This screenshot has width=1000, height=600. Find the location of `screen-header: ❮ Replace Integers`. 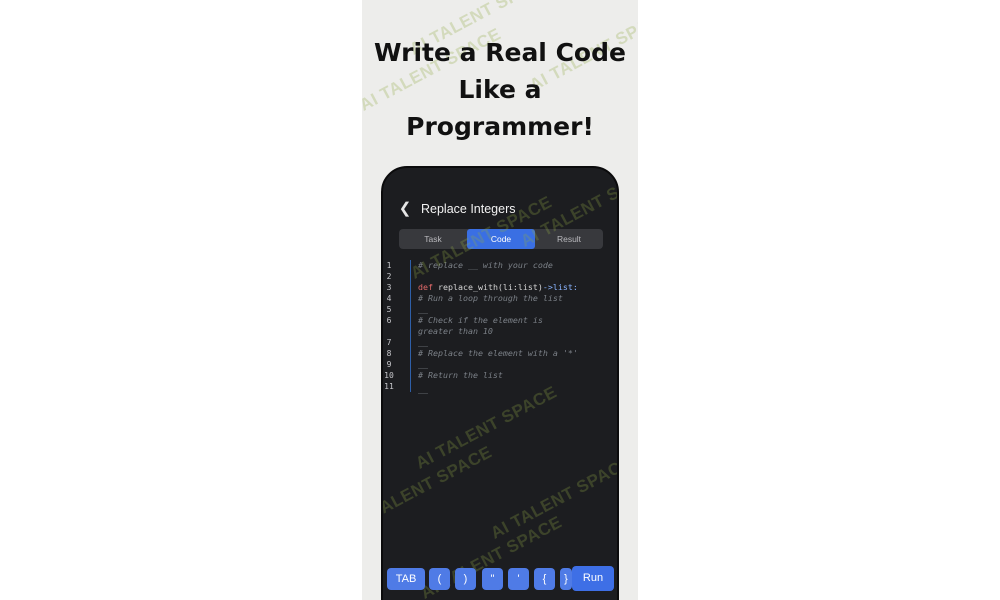

screen-header: ❮ Replace Integers is located at coordinates (500, 210).